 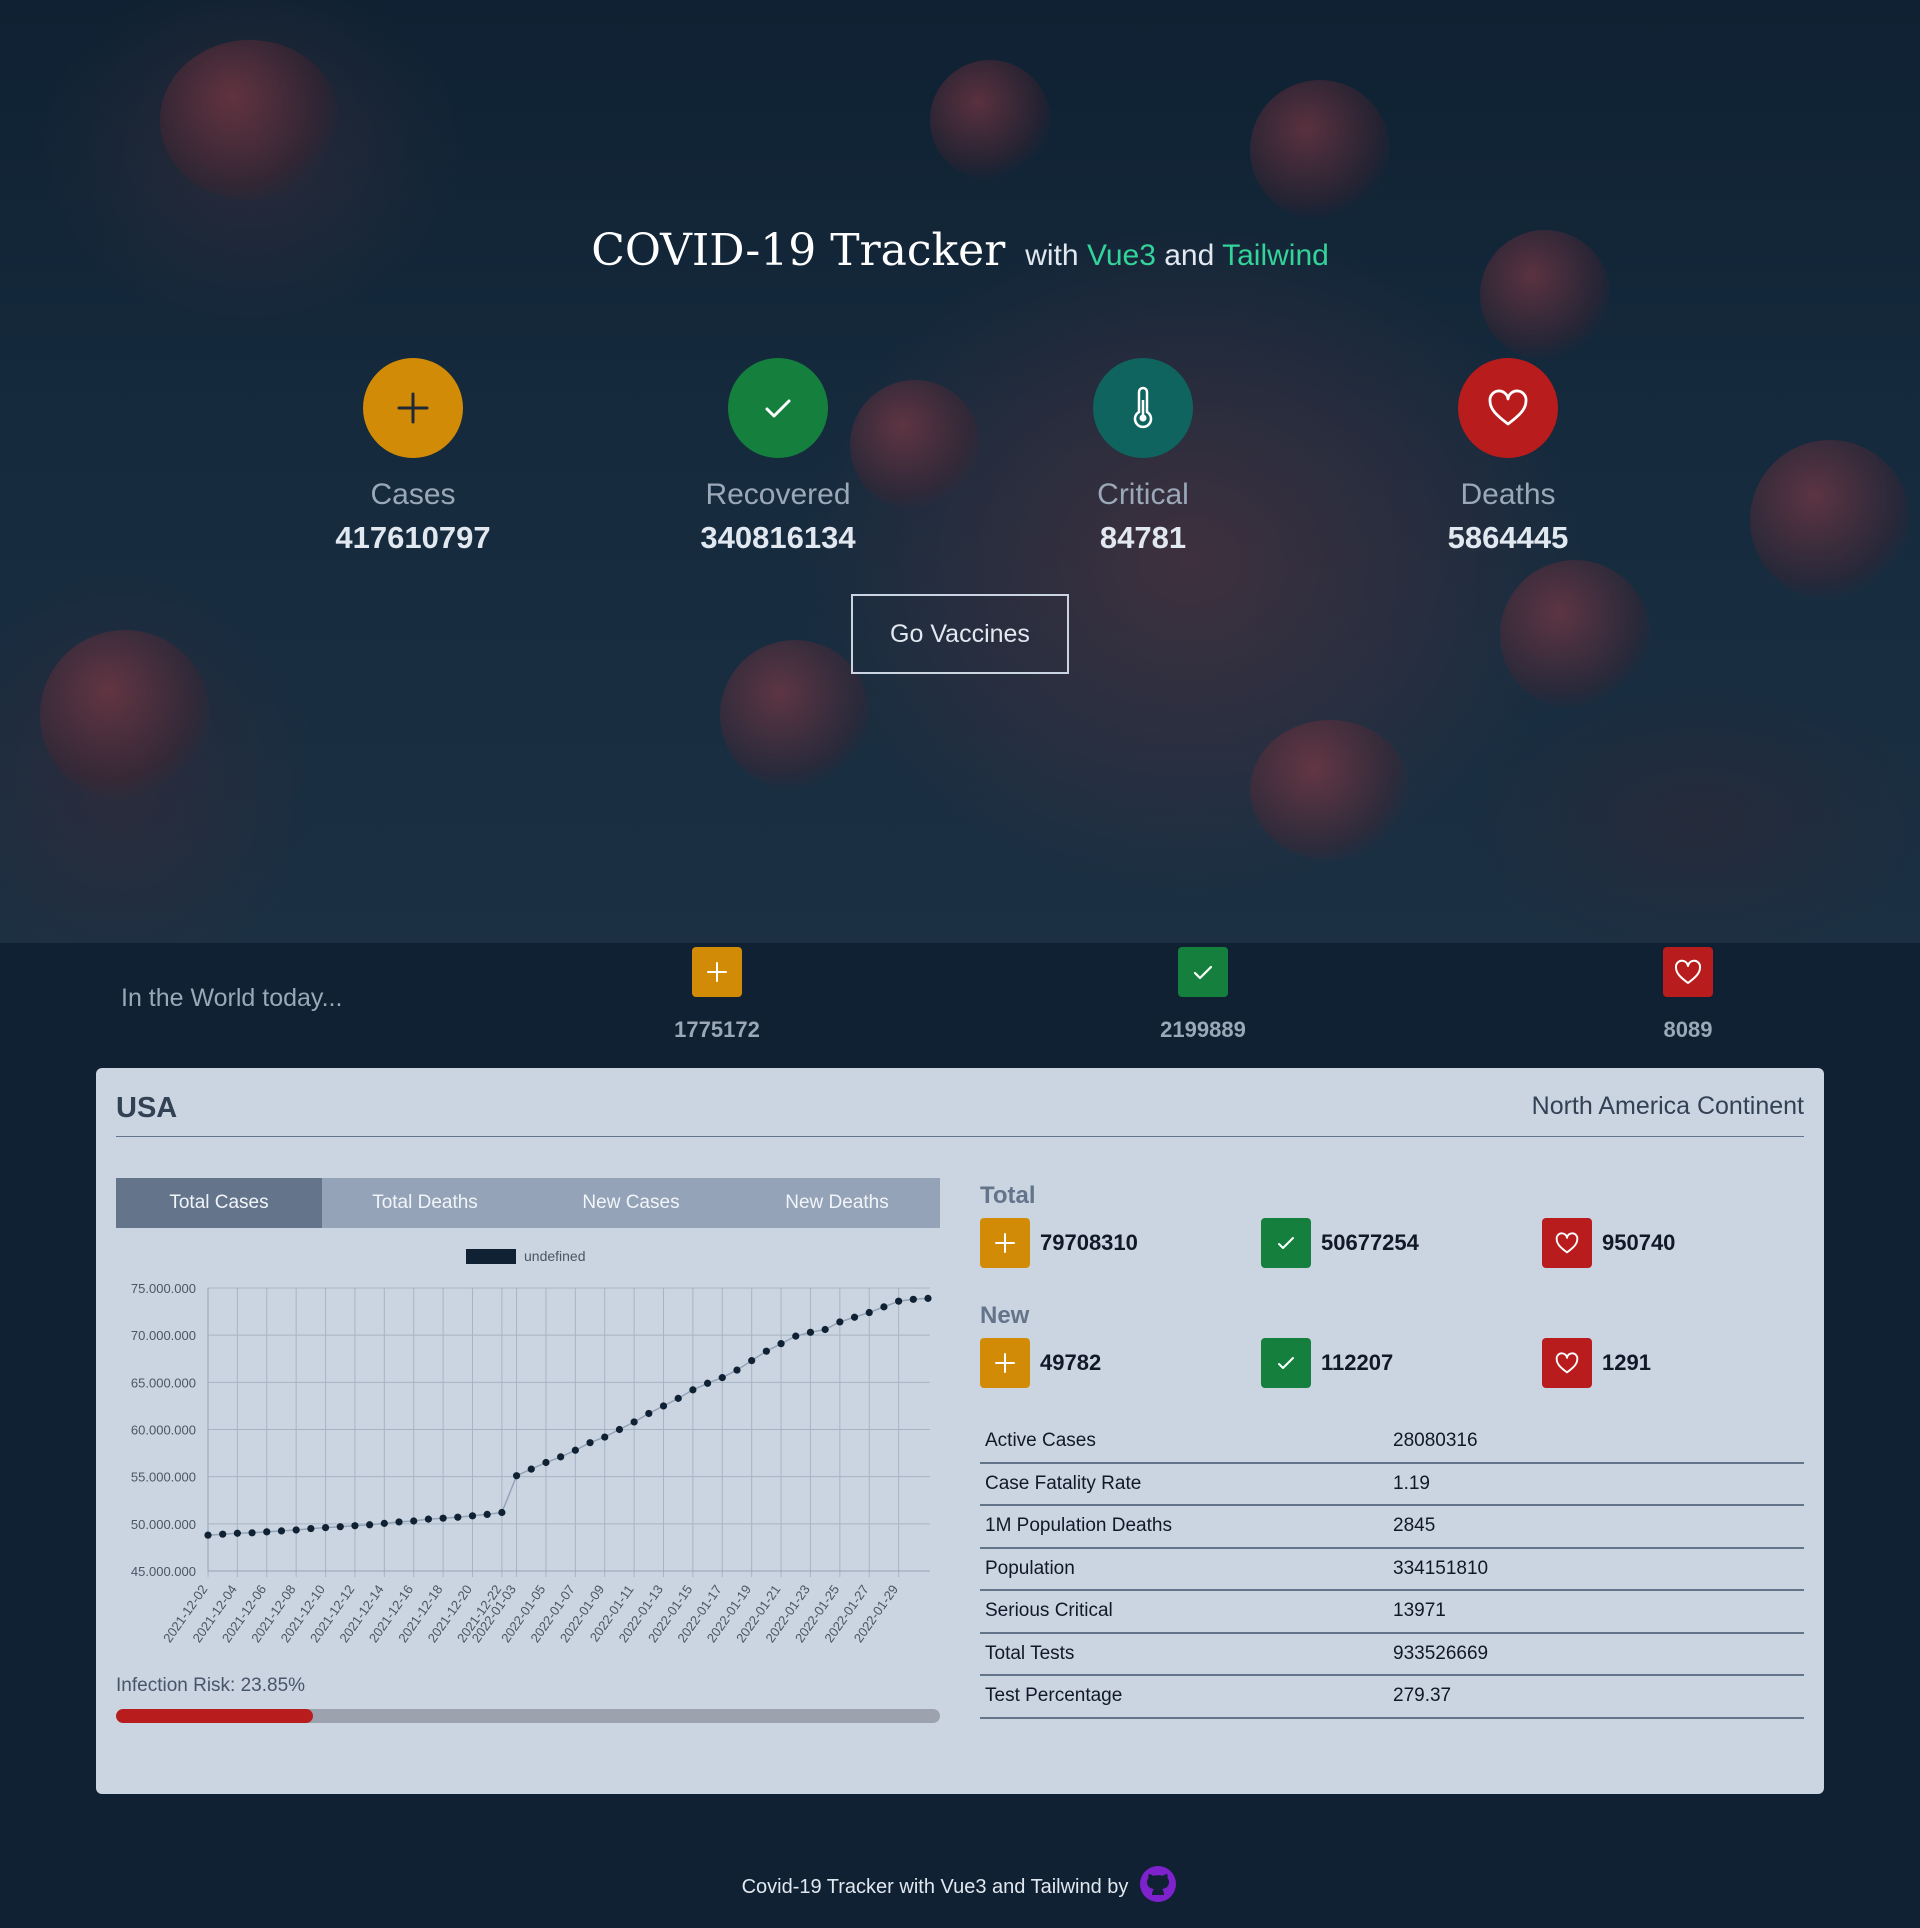 What do you see at coordinates (960, 634) in the screenshot?
I see `go-vaccines-button: Go Vaccines` at bounding box center [960, 634].